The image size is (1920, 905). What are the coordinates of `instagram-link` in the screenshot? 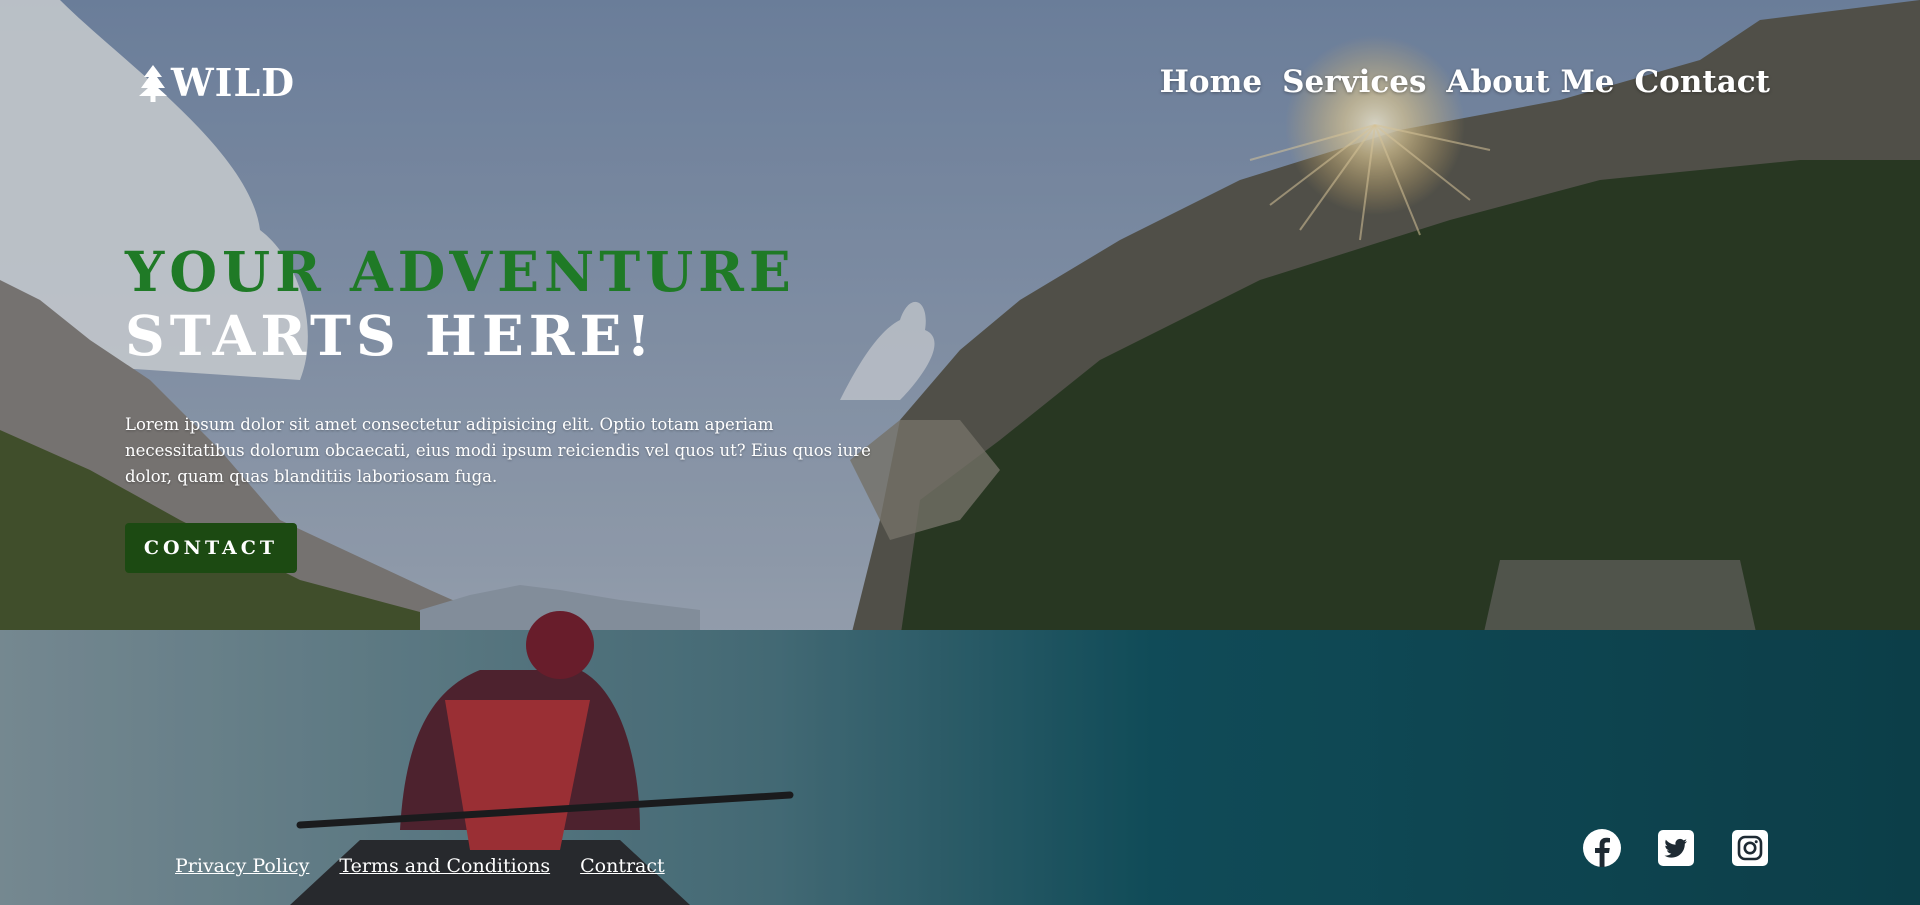 It's located at (1750, 848).